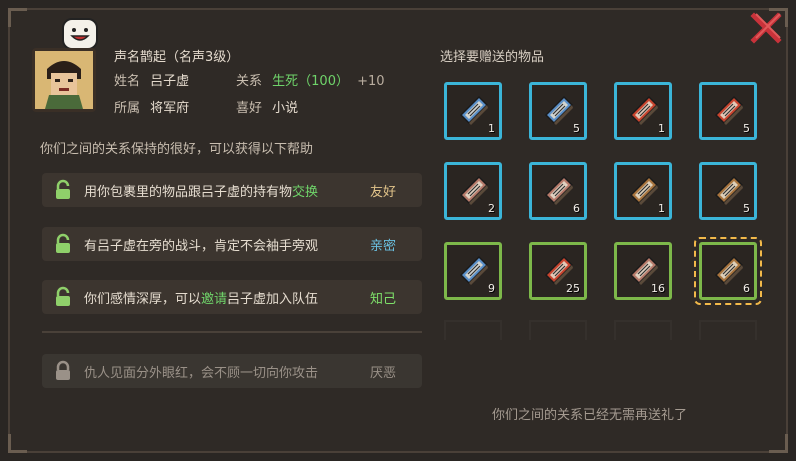  What do you see at coordinates (214, 299) in the screenshot?
I see `benefit-highlight: 邀请` at bounding box center [214, 299].